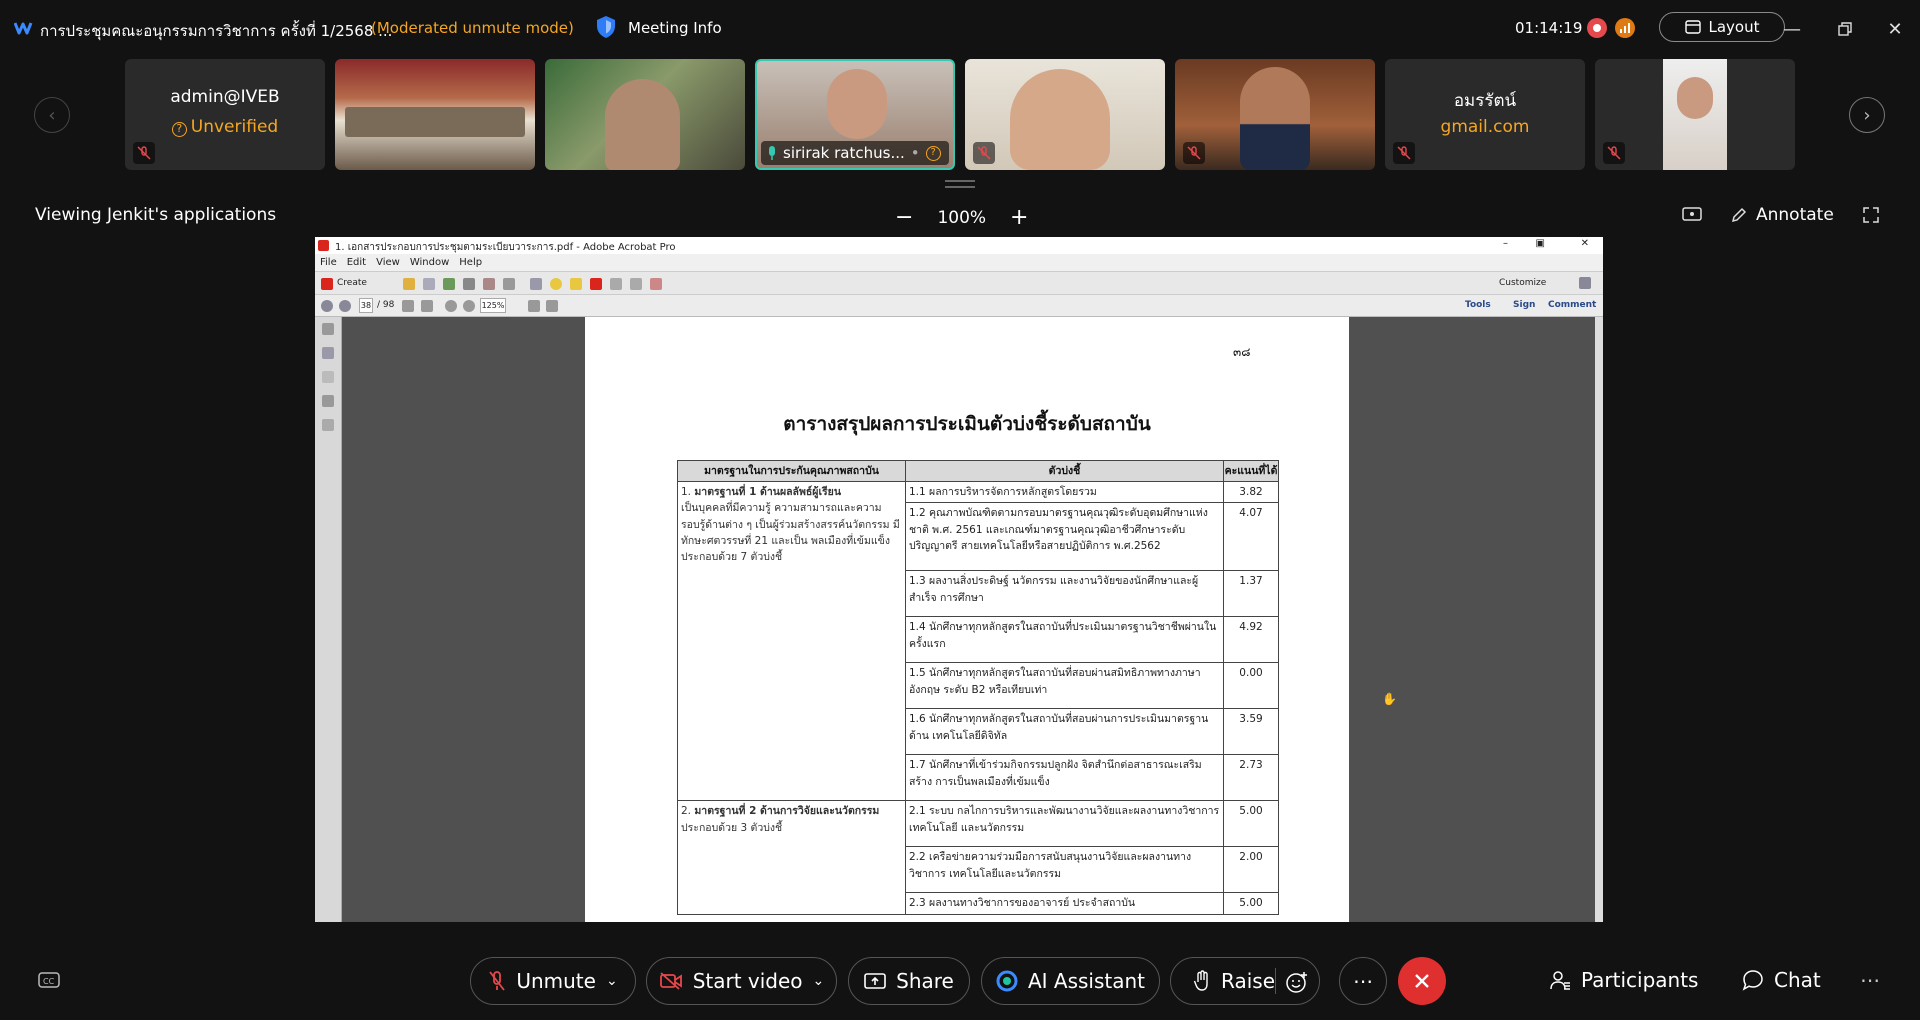  I want to click on restore-icon, so click(1845, 29).